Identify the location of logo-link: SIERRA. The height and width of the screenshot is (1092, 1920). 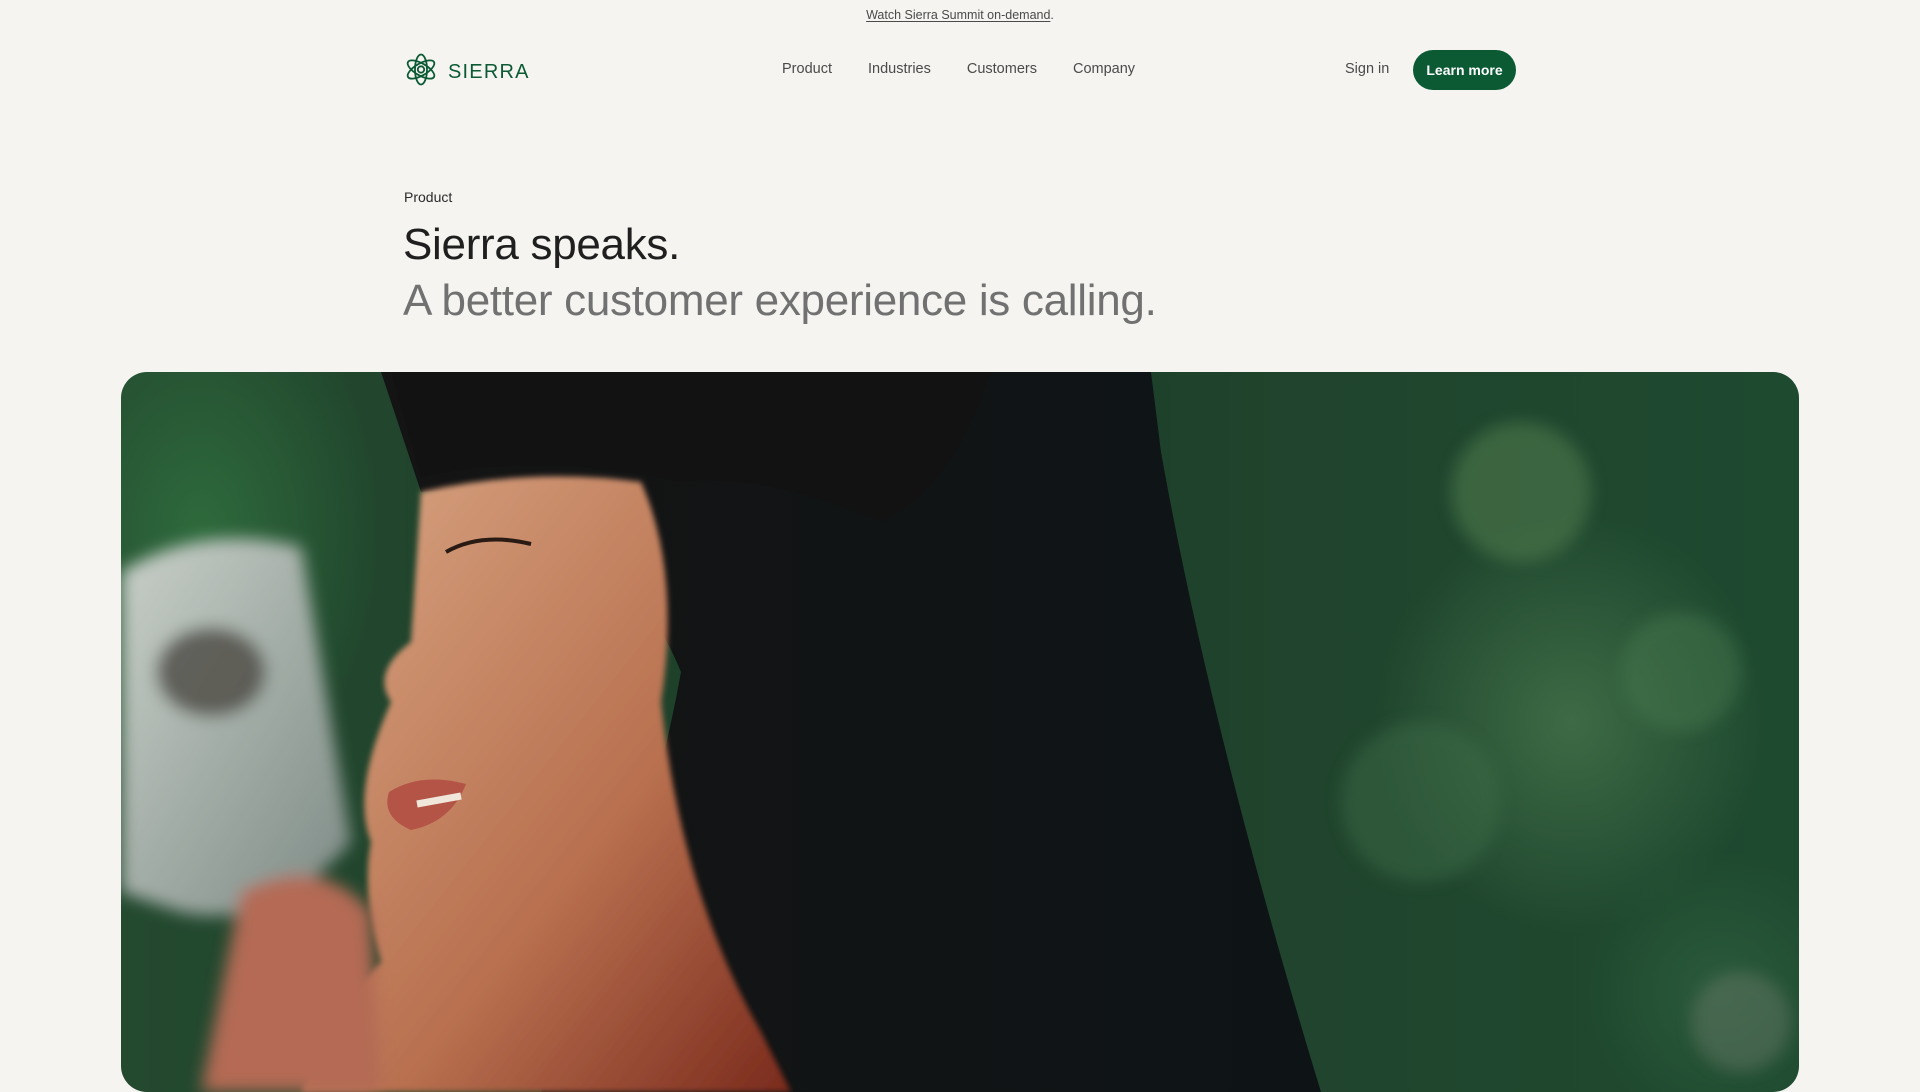
(467, 72).